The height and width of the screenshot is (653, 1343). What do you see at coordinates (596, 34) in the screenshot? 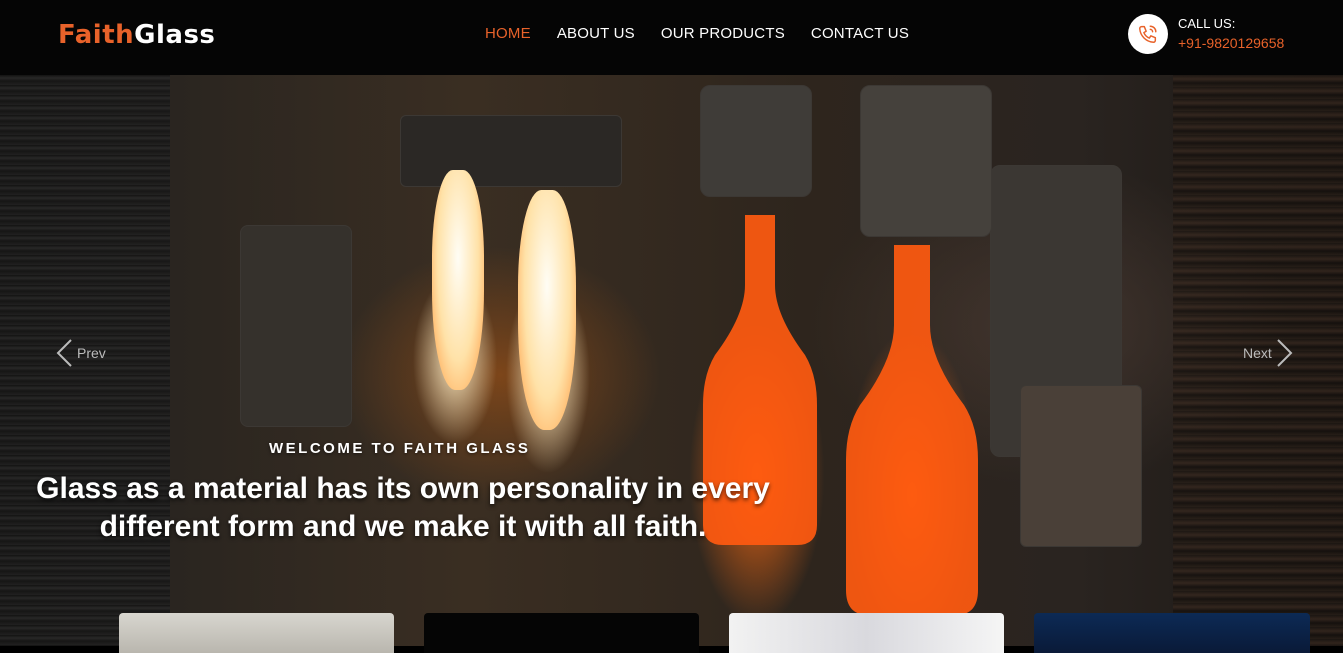
I see `nav-about-us: ABOUT US` at bounding box center [596, 34].